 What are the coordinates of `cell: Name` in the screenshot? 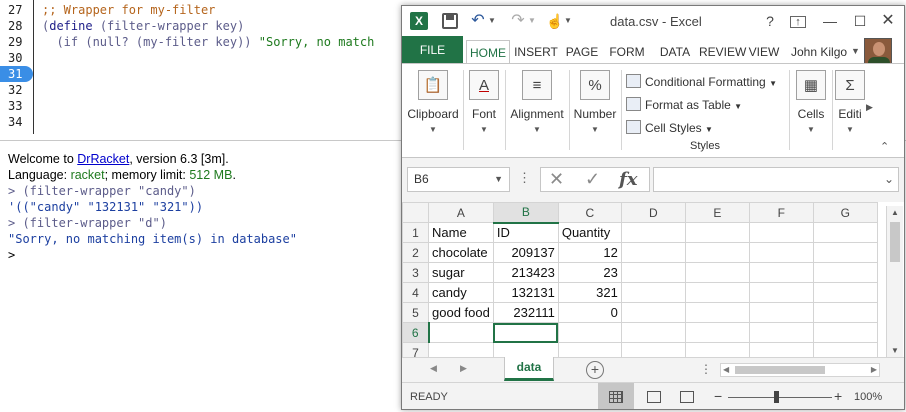 It's located at (461, 232).